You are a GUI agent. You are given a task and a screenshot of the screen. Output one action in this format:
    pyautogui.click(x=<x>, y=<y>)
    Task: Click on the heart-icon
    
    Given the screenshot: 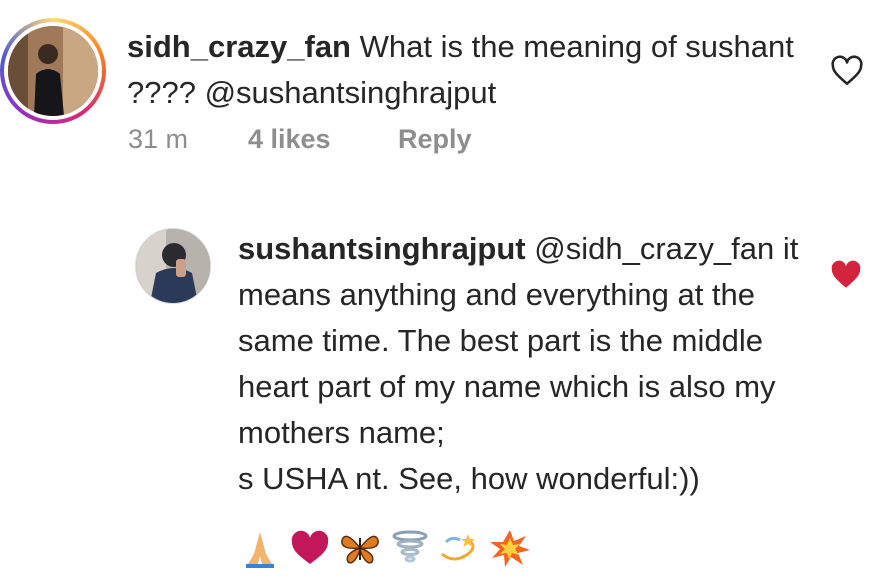 What is the action you would take?
    pyautogui.click(x=310, y=547)
    